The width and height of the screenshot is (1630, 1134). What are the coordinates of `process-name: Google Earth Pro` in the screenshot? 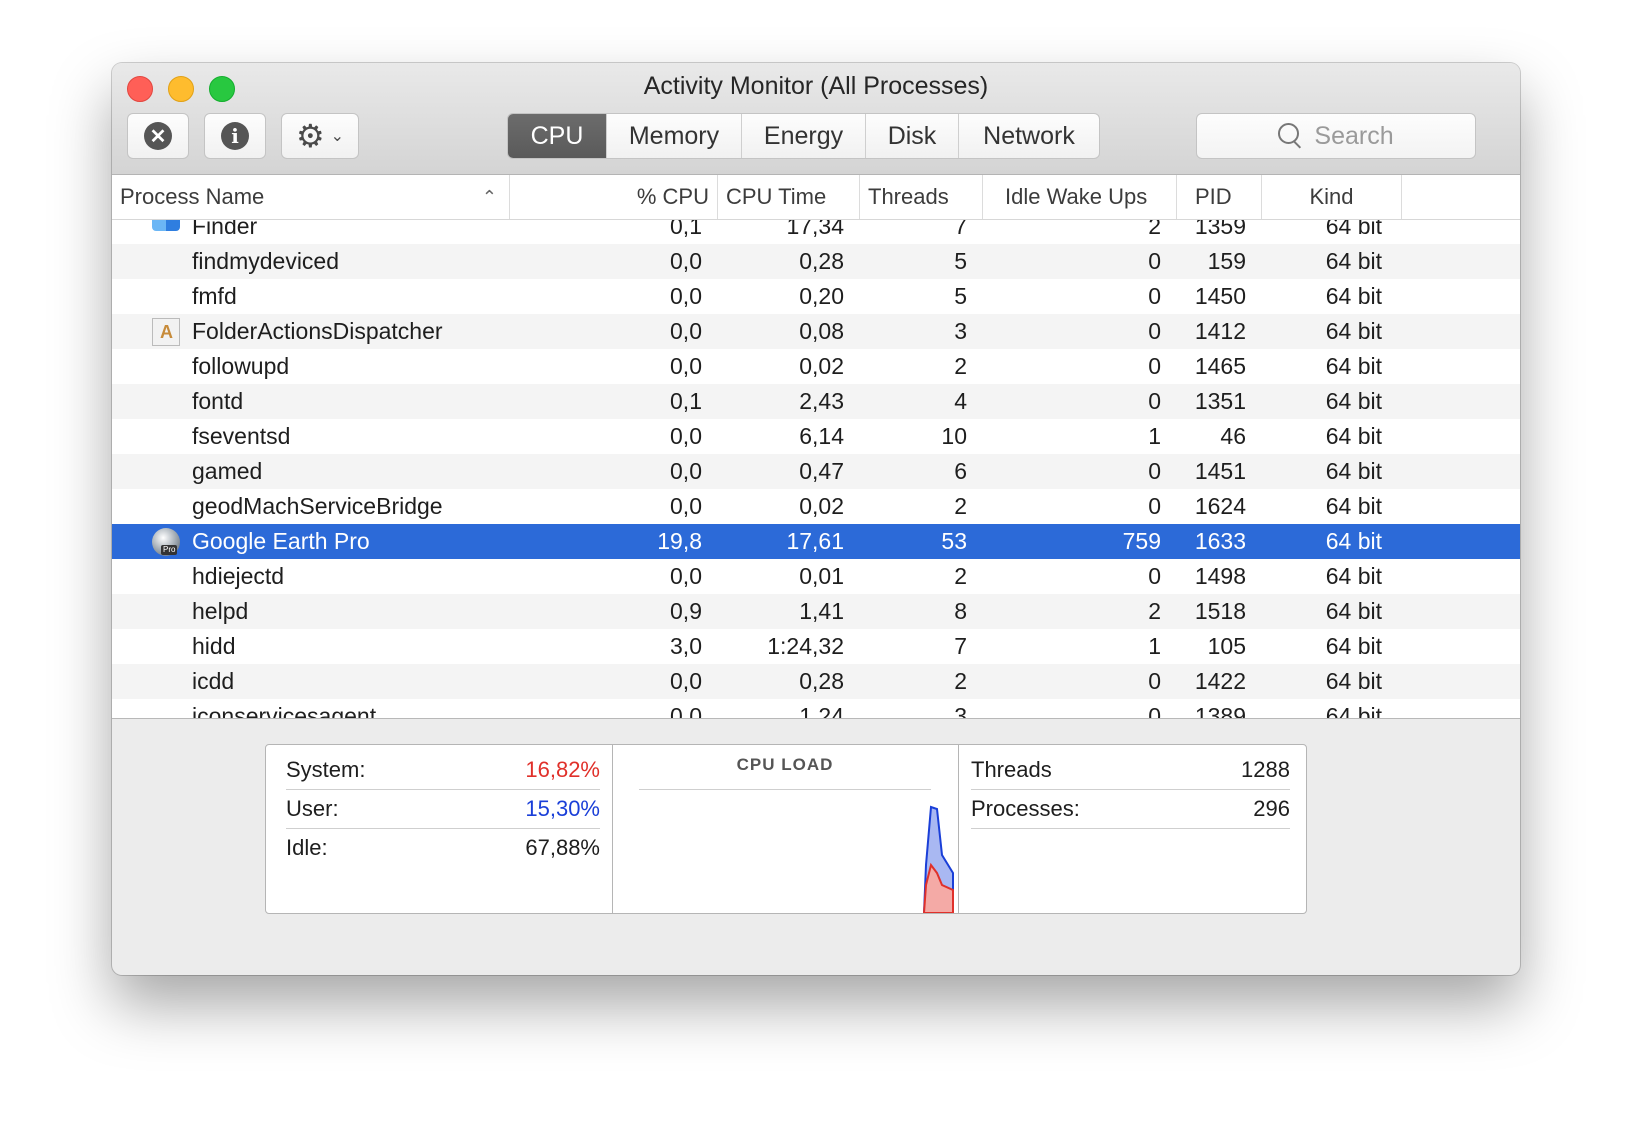 It's located at (281, 541).